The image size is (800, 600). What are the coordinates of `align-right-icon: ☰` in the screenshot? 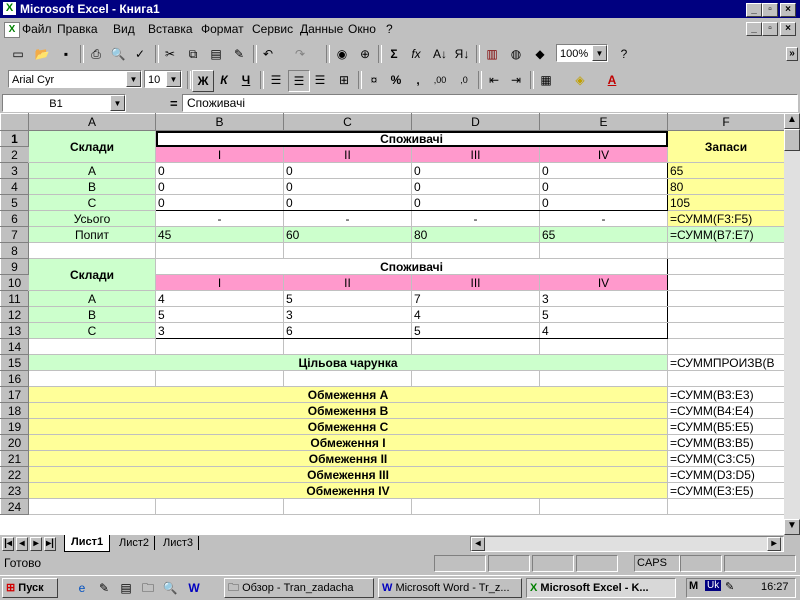 It's located at (320, 80).